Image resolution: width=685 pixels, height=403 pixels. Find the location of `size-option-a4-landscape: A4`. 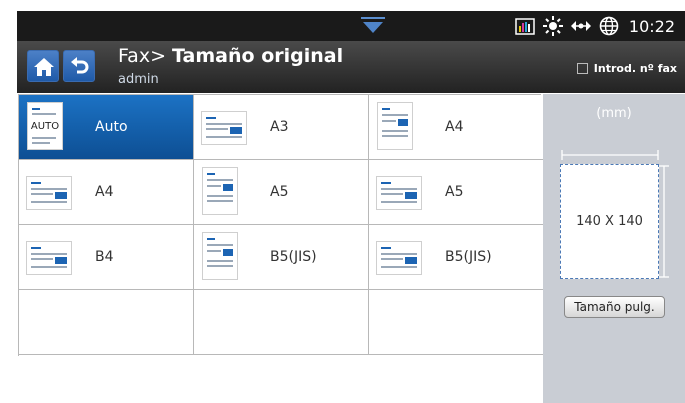

size-option-a4-landscape: A4 is located at coordinates (106, 192).